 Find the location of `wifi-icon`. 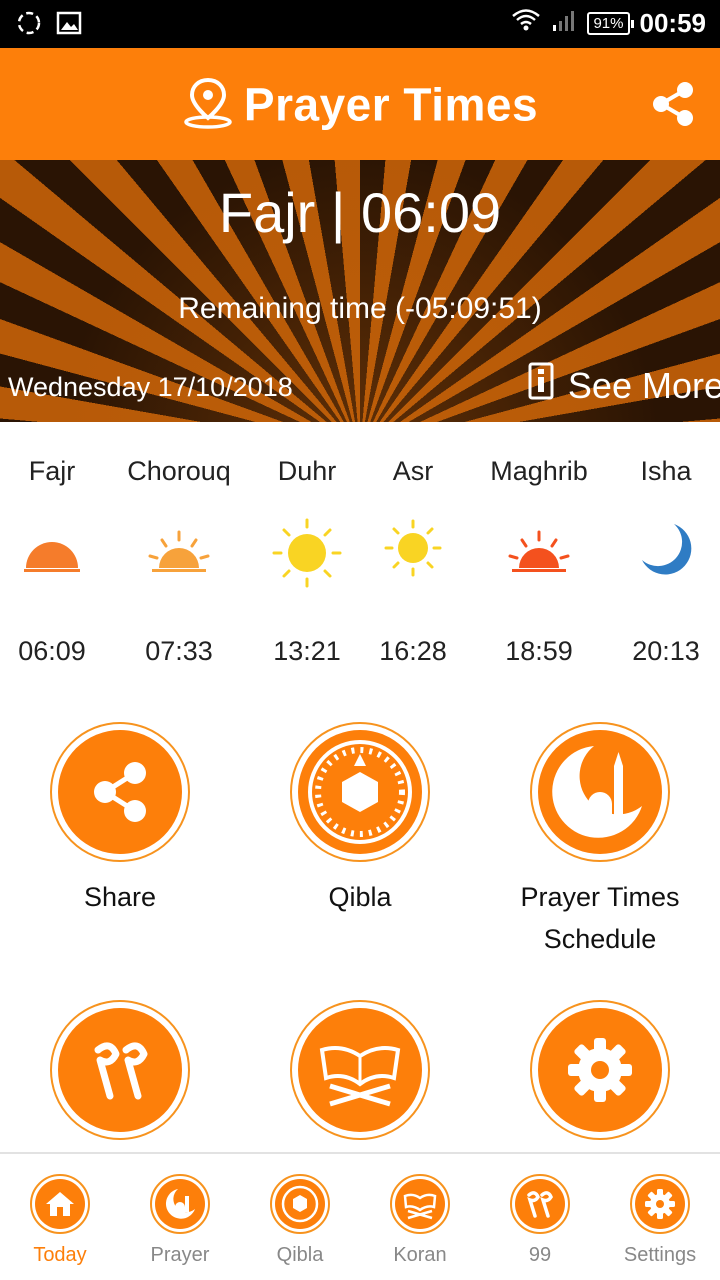

wifi-icon is located at coordinates (526, 23).